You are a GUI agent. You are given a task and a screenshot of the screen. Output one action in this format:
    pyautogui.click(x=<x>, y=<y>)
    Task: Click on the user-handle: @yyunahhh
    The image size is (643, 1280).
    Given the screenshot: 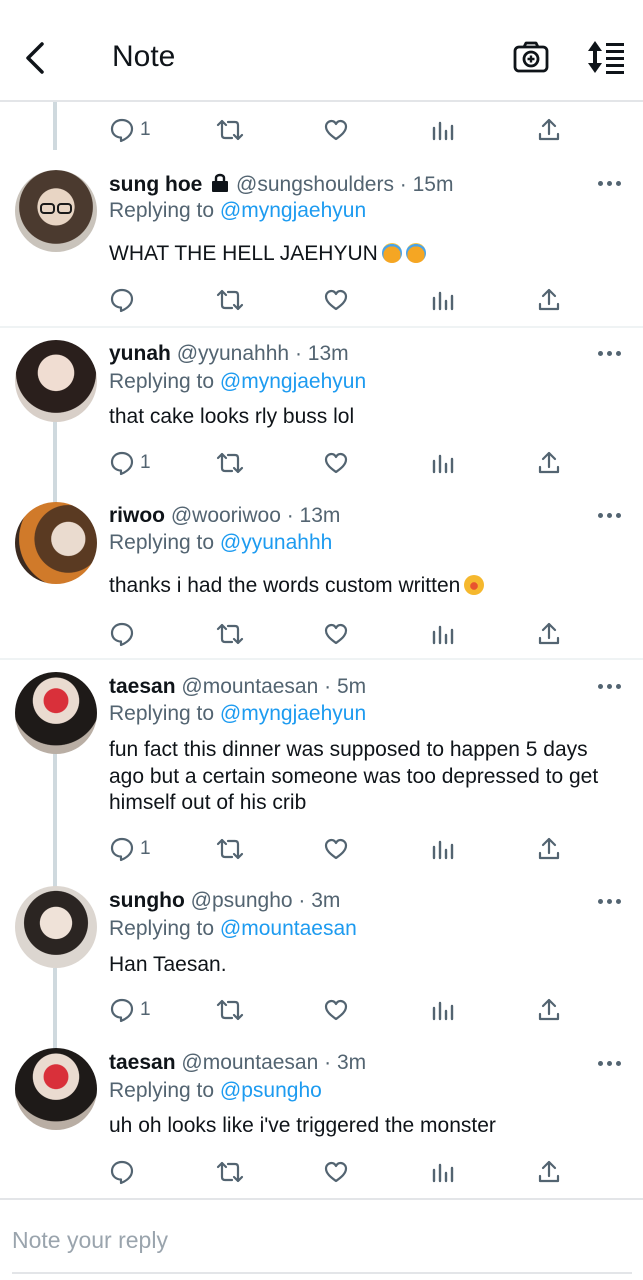 What is the action you would take?
    pyautogui.click(x=233, y=353)
    